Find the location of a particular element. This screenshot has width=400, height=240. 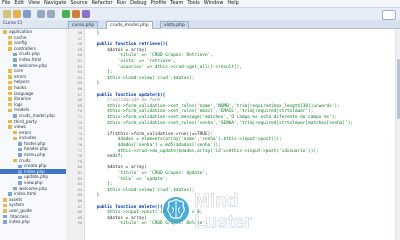

line-number: 80 is located at coordinates (79, 167).